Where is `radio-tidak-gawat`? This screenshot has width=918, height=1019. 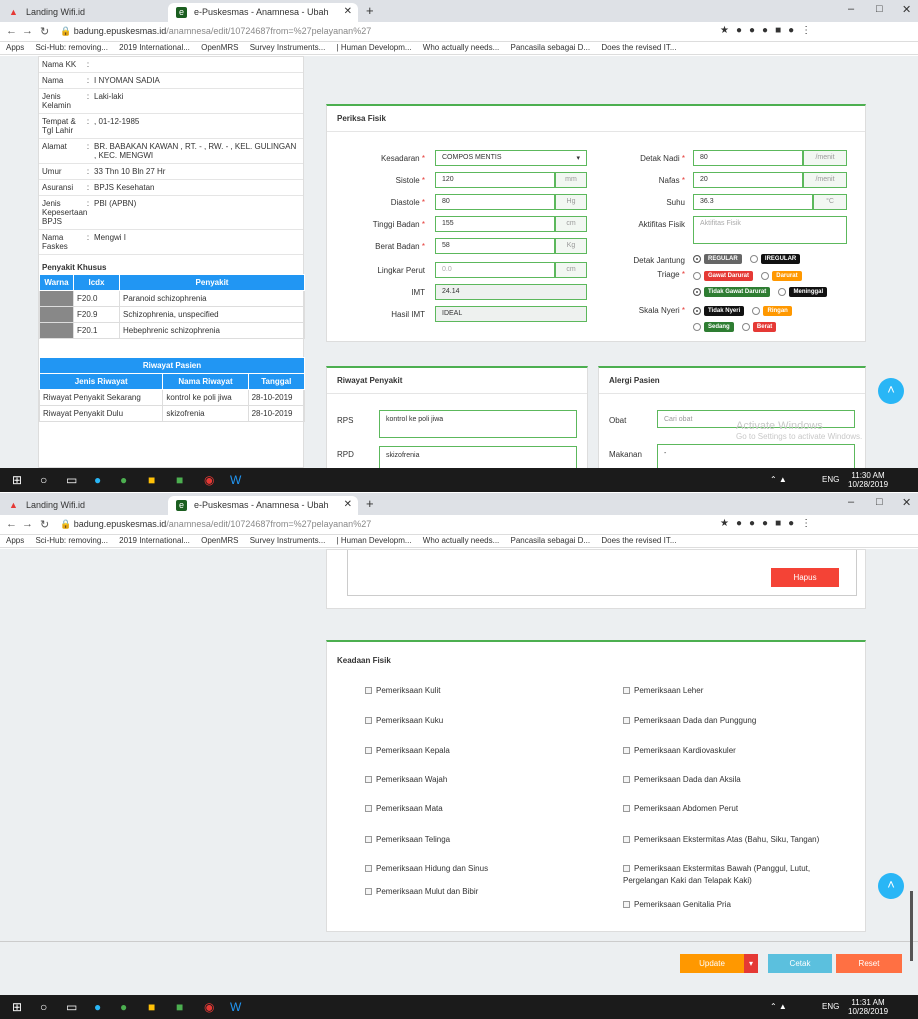
radio-tidak-gawat is located at coordinates (697, 292).